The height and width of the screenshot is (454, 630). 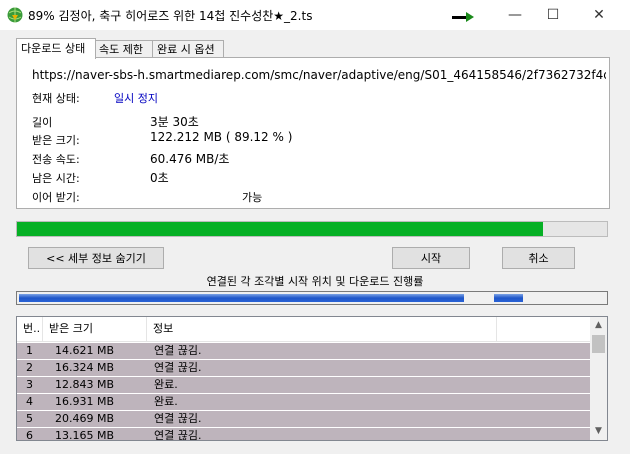 I want to click on resume-value: 가능, so click(x=252, y=197).